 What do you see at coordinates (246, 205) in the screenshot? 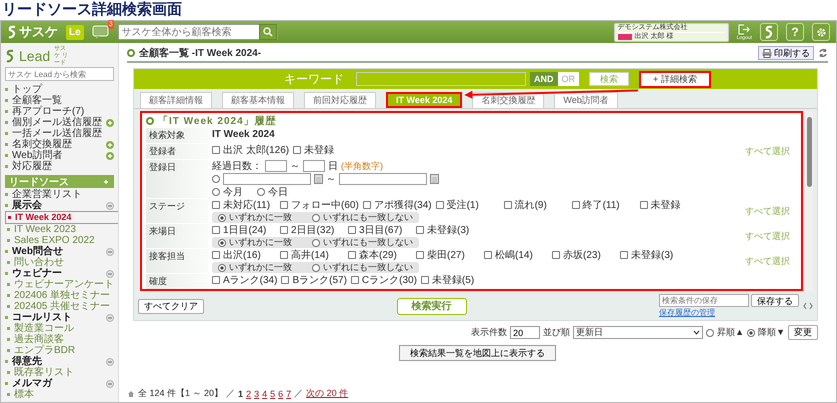
I see `option-label: 未対応(11)` at bounding box center [246, 205].